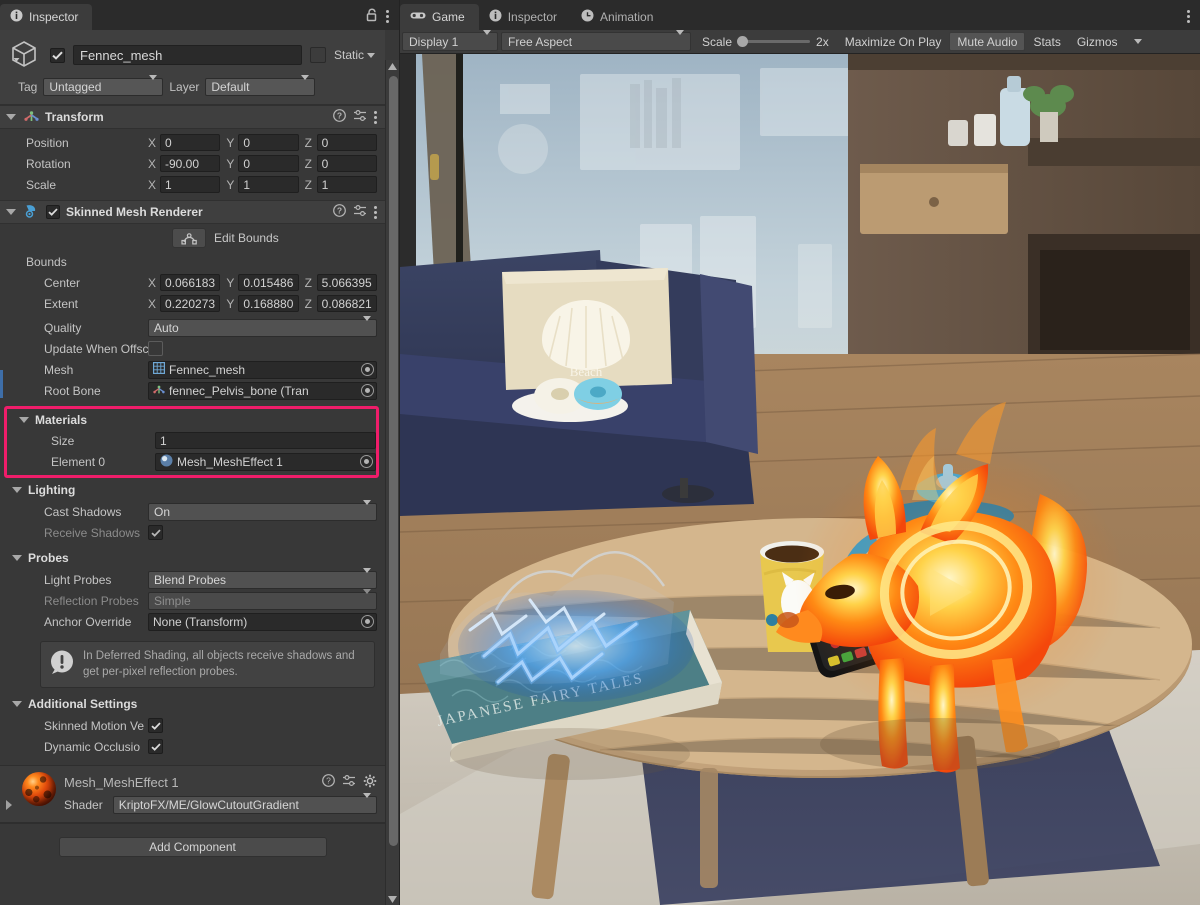 This screenshot has width=1200, height=905. What do you see at coordinates (265, 440) in the screenshot?
I see `materials-size-input: 1` at bounding box center [265, 440].